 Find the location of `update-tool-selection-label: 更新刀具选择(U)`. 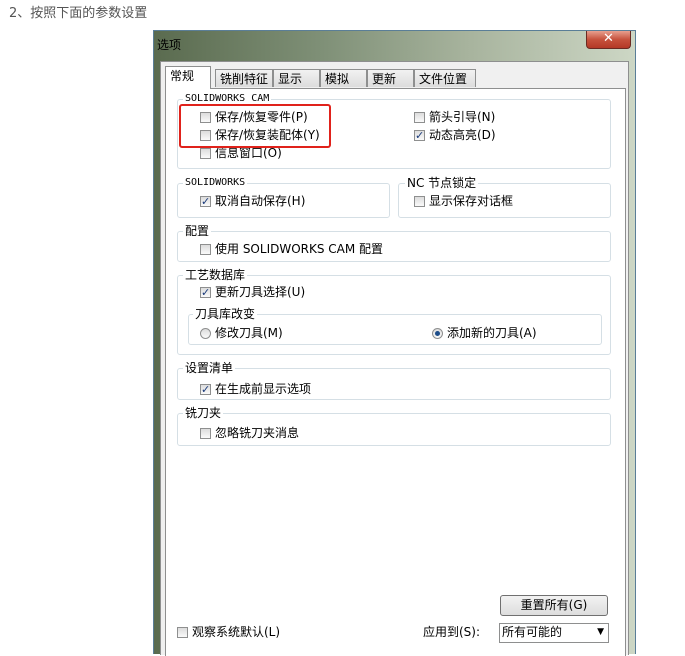

update-tool-selection-label: 更新刀具选择(U) is located at coordinates (260, 292).